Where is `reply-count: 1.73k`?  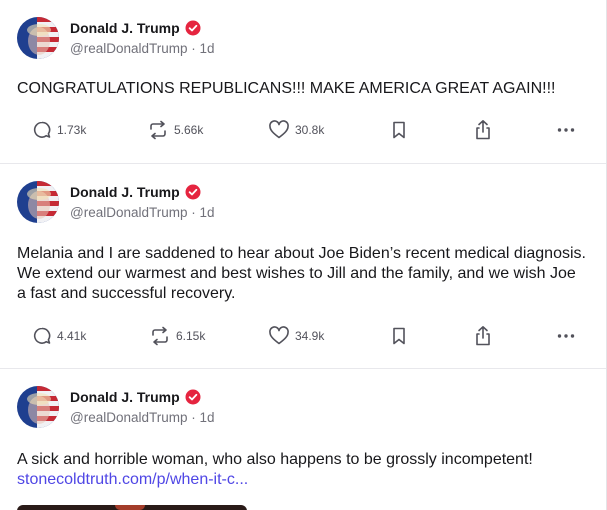 reply-count: 1.73k is located at coordinates (72, 130).